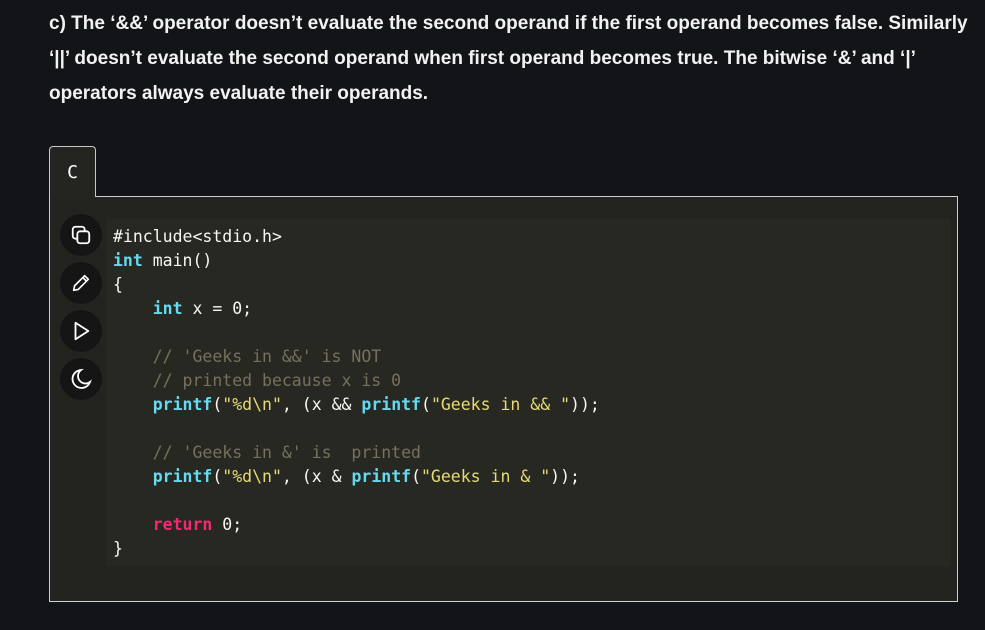 The height and width of the screenshot is (630, 985). I want to click on copy-button, so click(81, 235).